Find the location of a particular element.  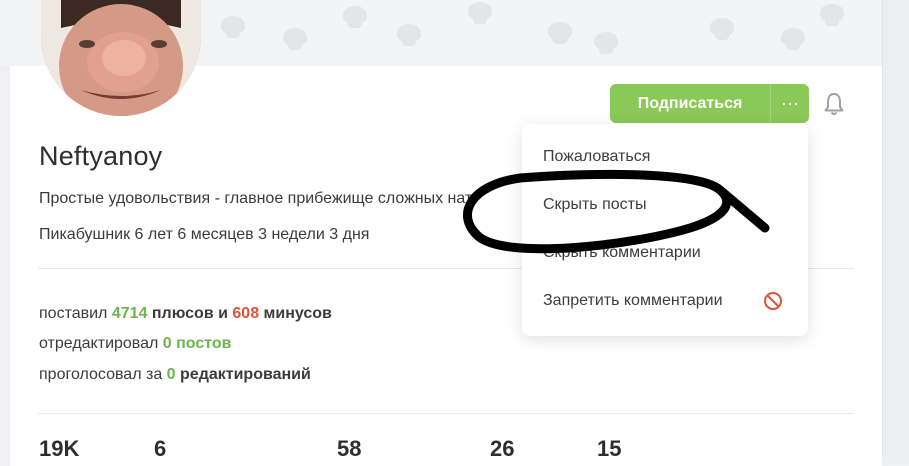

counter-value: 26 is located at coordinates (502, 448).